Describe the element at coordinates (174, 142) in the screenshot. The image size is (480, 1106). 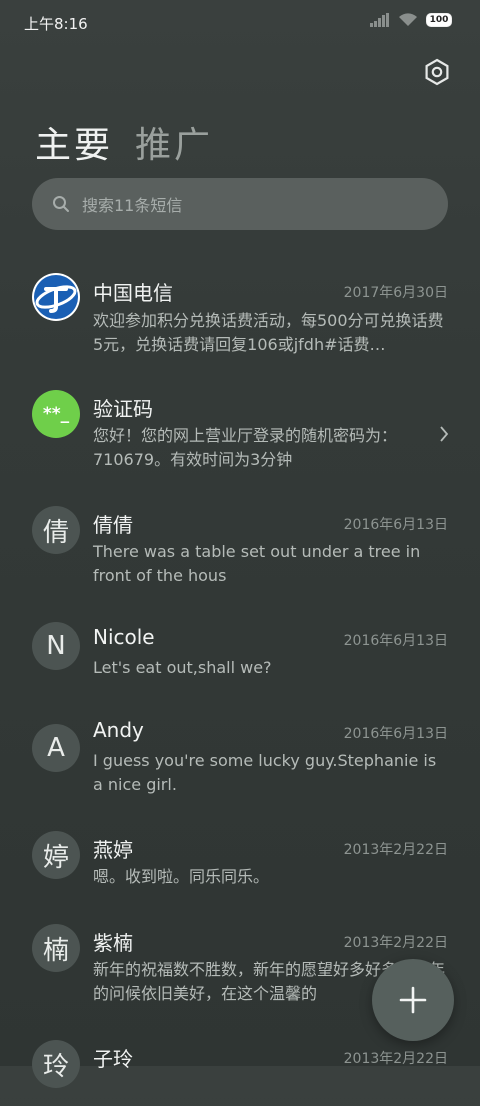
I see `tab-promotions: 推广` at that location.